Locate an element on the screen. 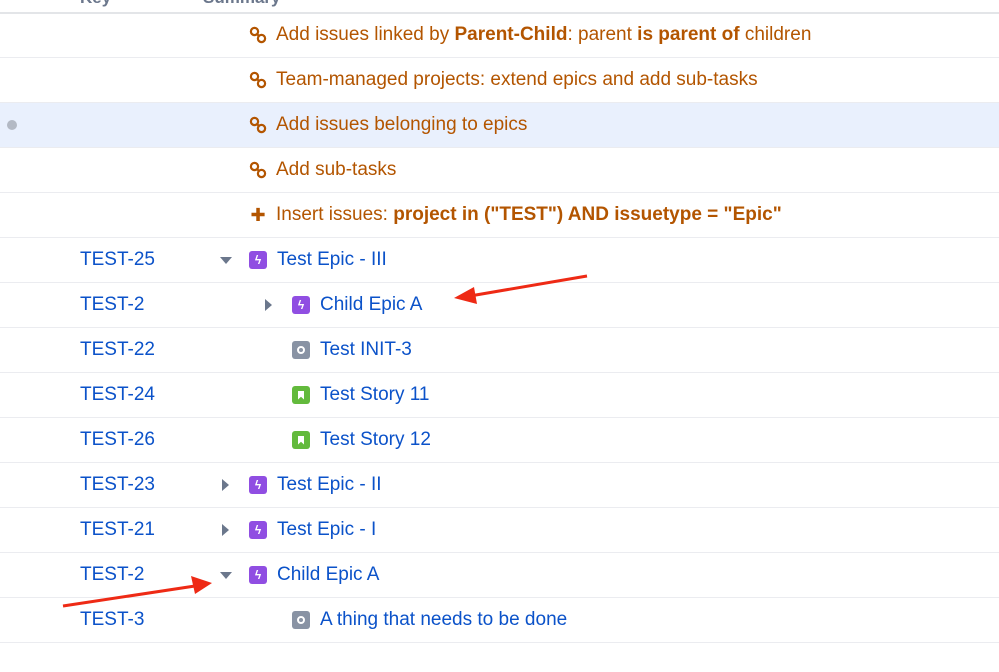  action-text-bold: Parent-Child is located at coordinates (511, 34).